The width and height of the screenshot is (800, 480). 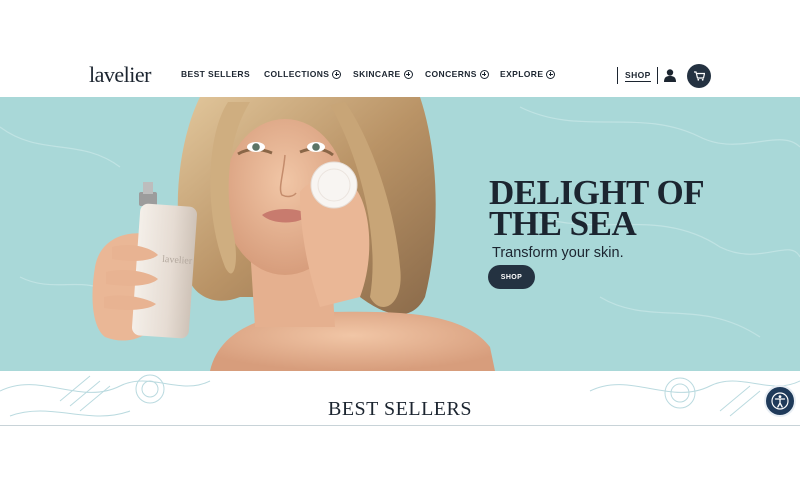 I want to click on section-divider, so click(x=400, y=425).